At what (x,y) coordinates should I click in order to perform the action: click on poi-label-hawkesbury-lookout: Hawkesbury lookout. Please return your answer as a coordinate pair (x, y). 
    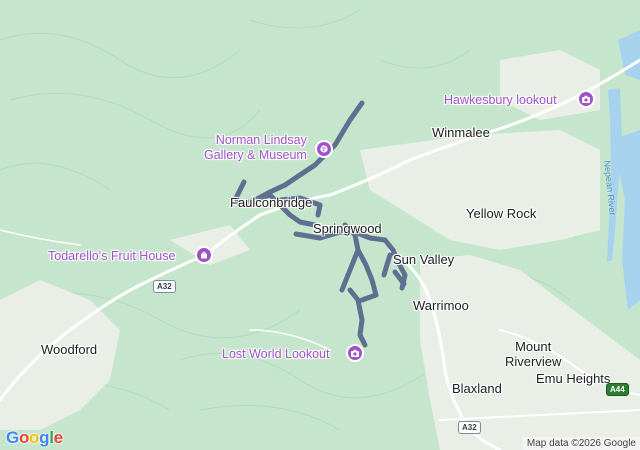
    Looking at the image, I should click on (500, 100).